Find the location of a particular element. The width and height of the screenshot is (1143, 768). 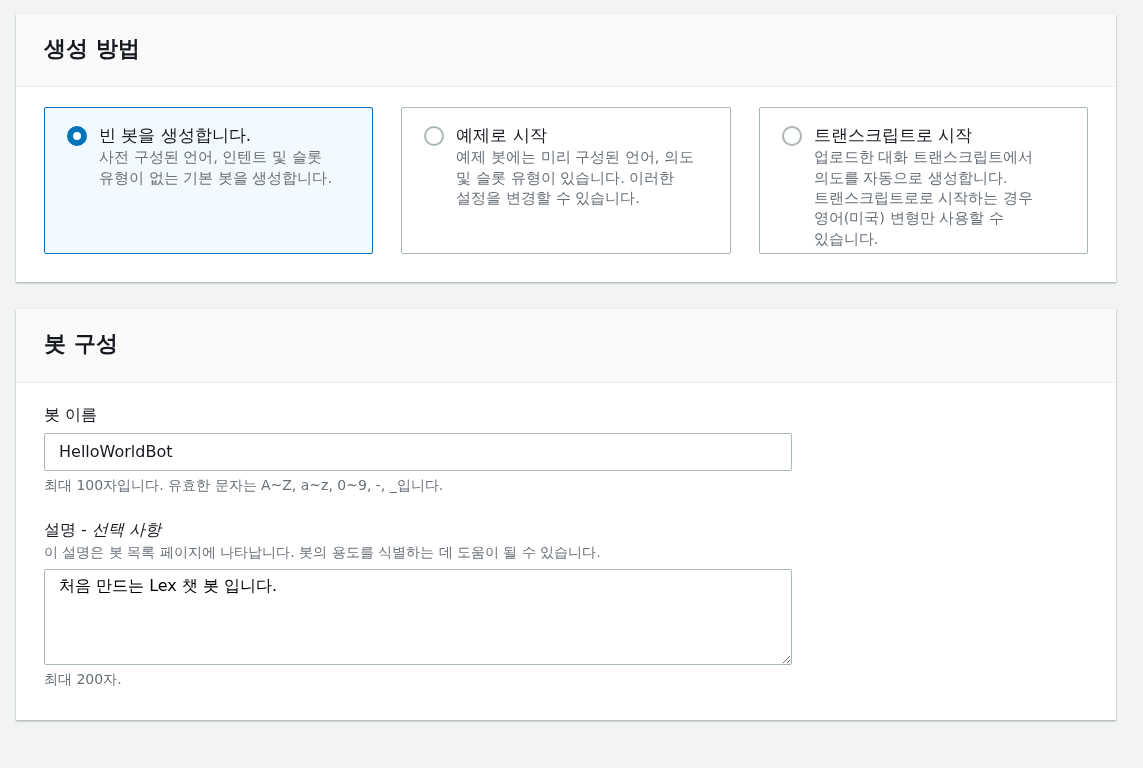

option-description: 업로드한 대화 트랜스크립트에서 의도를 자동으로 생성합니다. 트랜스크립트로로 시작하는 경우 영어(미국) 변형만 사용할 수 있습니다. is located at coordinates (923, 198).